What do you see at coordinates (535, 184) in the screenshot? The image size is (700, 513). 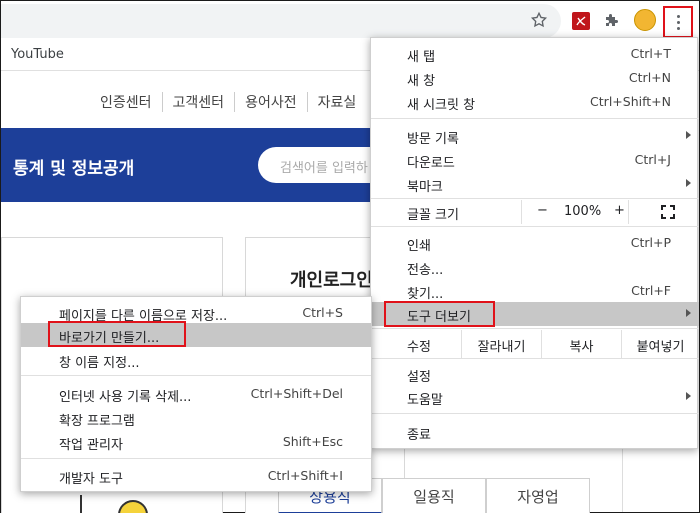 I see `menu-bookmarks: 북마크` at bounding box center [535, 184].